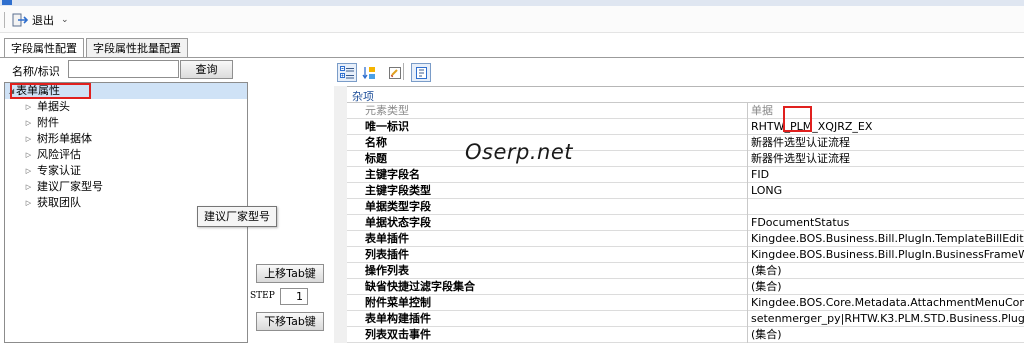  What do you see at coordinates (887, 110) in the screenshot?
I see `property-value: 单据` at bounding box center [887, 110].